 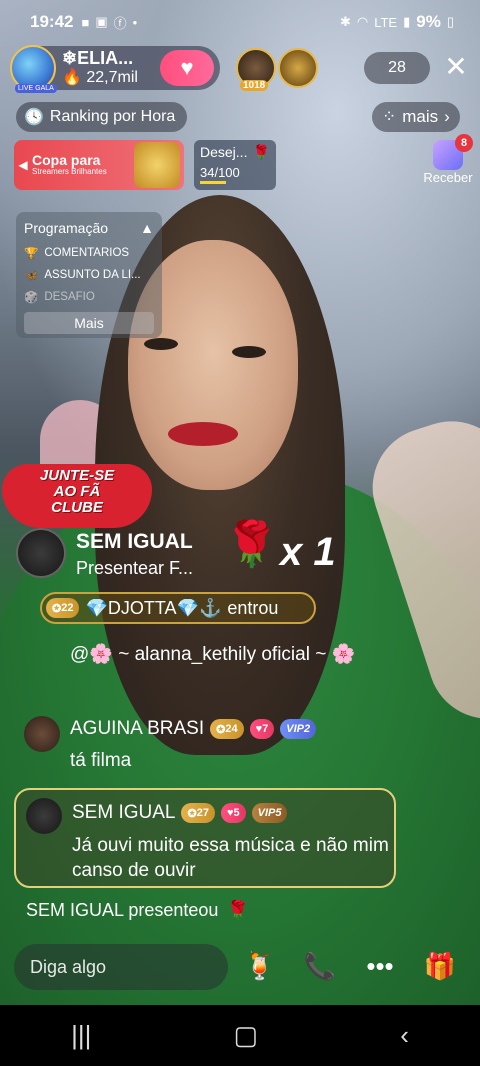 What do you see at coordinates (122, 910) in the screenshot?
I see `gift-line-text: SEM IGUAL presenteou` at bounding box center [122, 910].